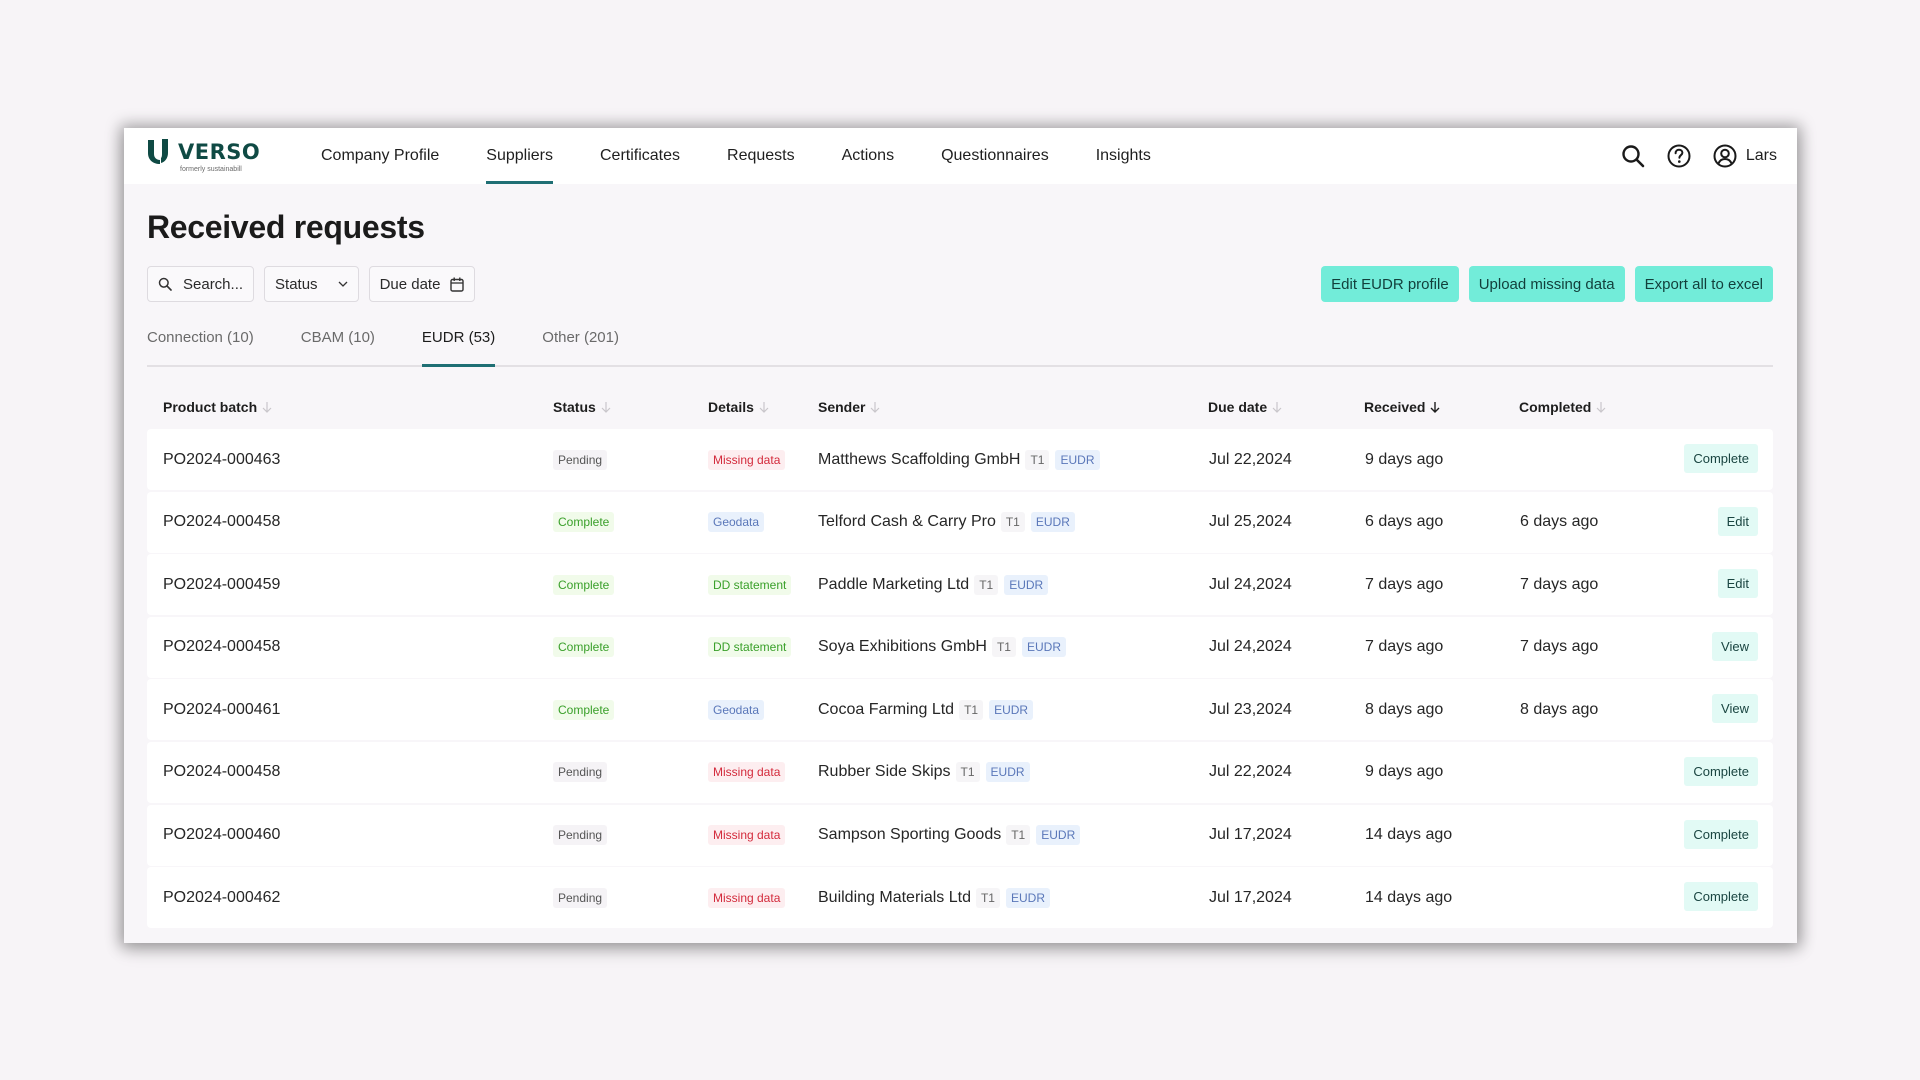 This screenshot has width=1920, height=1080. Describe the element at coordinates (580, 344) in the screenshot. I see `tab-other: Other (201)` at that location.